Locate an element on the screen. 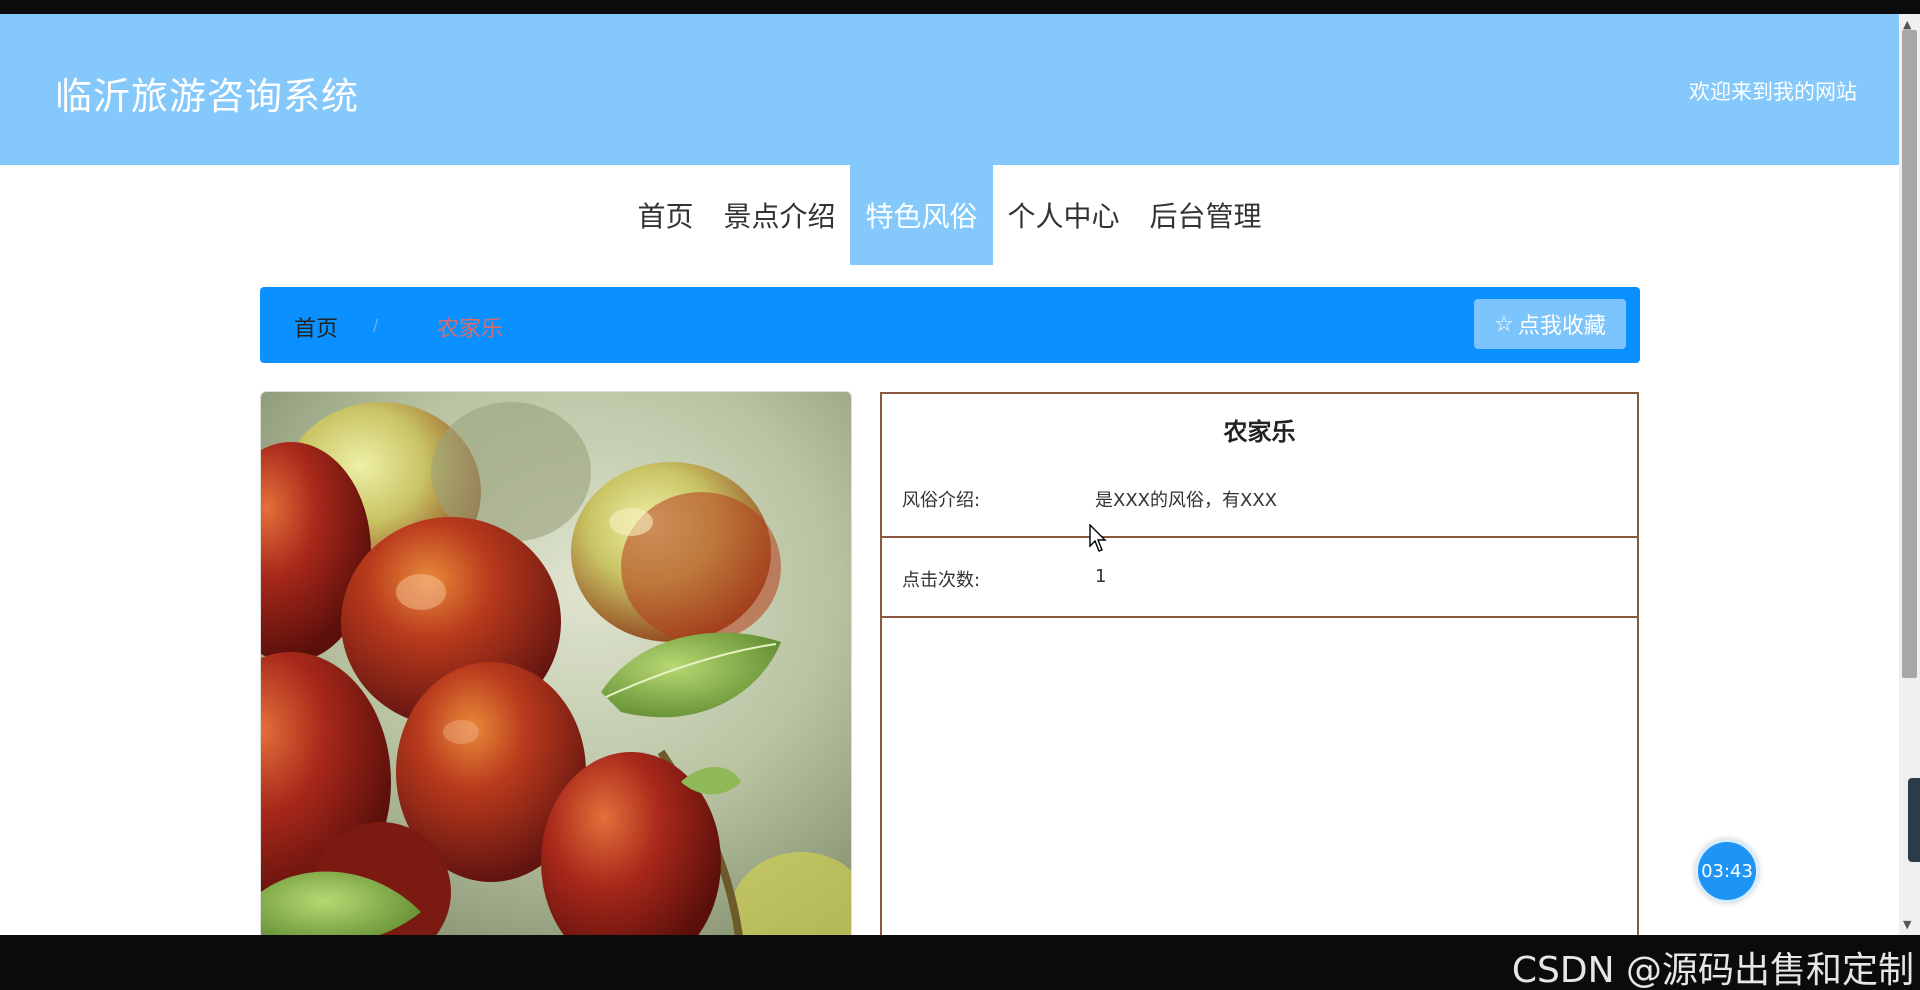 Image resolution: width=1920 pixels, height=990 pixels. breadcrumb-current: 农家乐 is located at coordinates (470, 329).